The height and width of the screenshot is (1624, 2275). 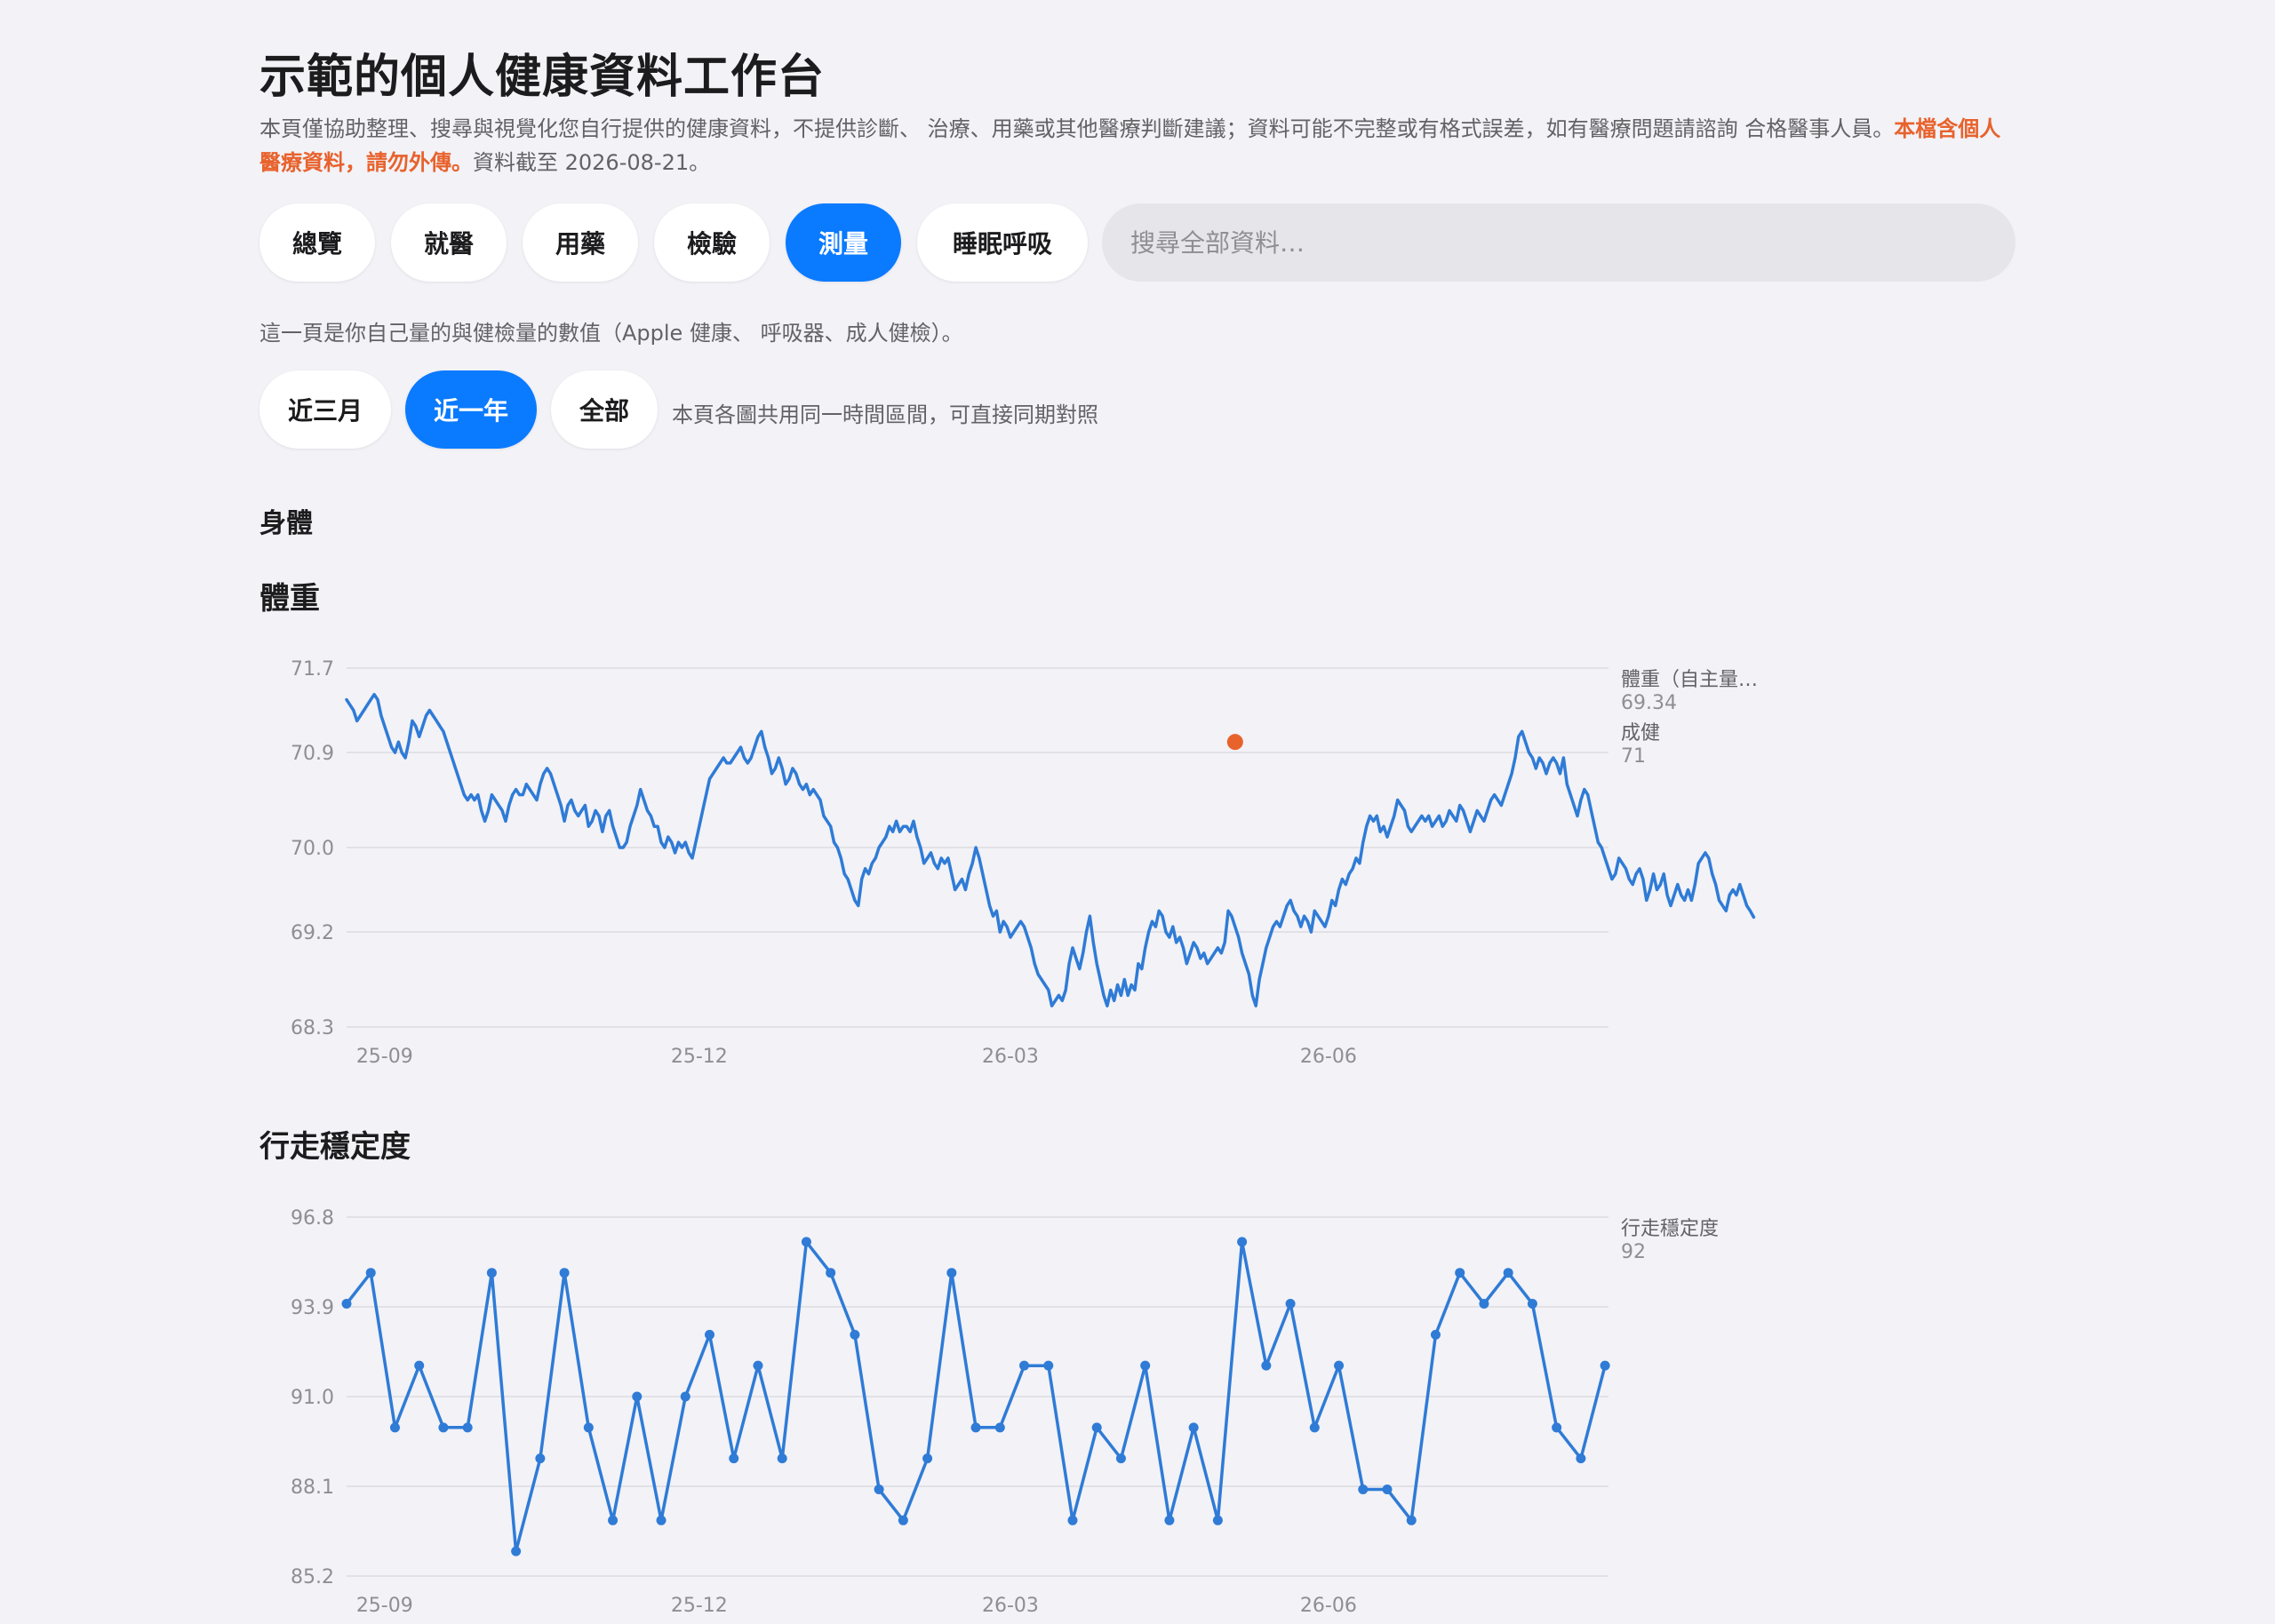 I want to click on range-last-3-months: 近三月, so click(x=325, y=409).